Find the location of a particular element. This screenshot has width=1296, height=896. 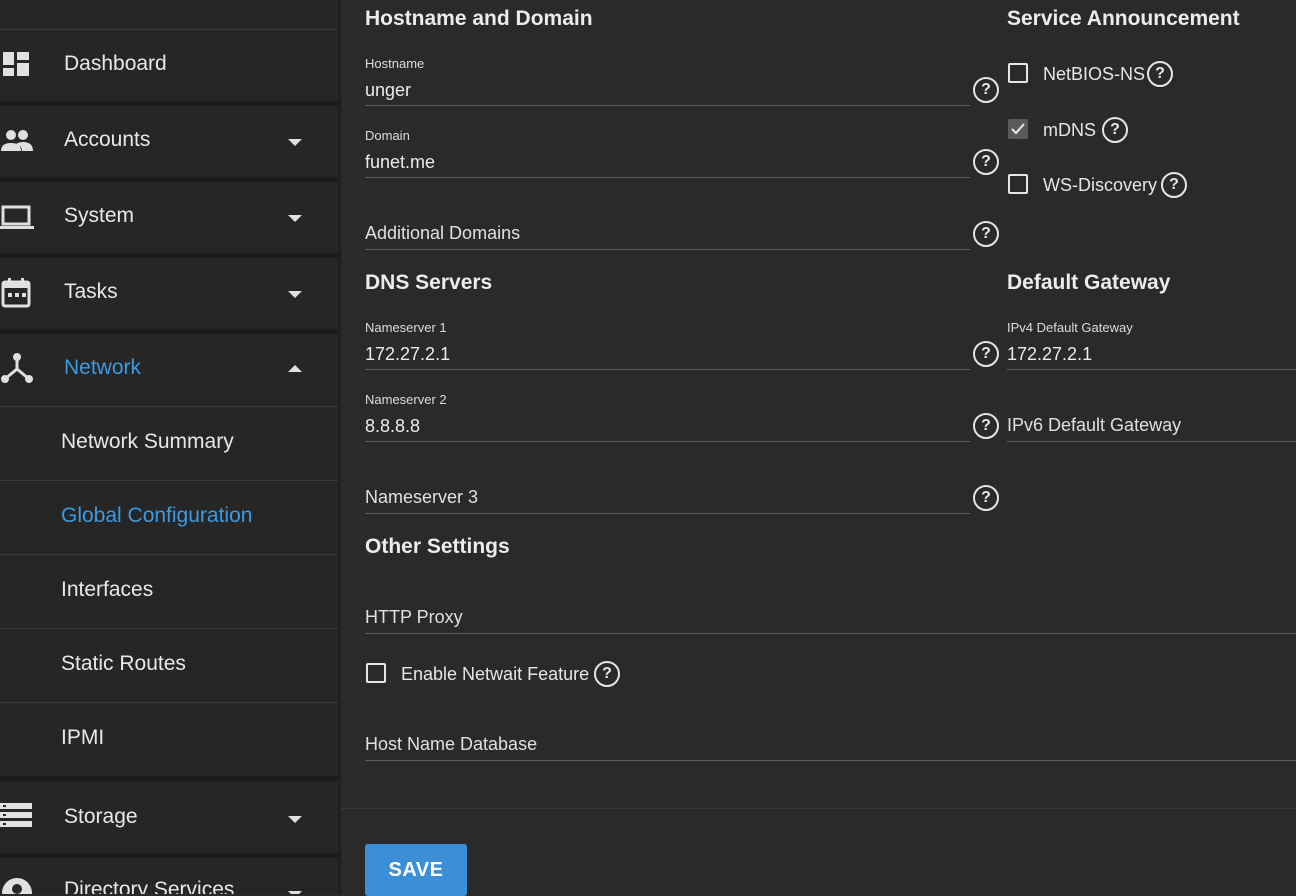

ws-discovery-checkbox is located at coordinates (1018, 184).